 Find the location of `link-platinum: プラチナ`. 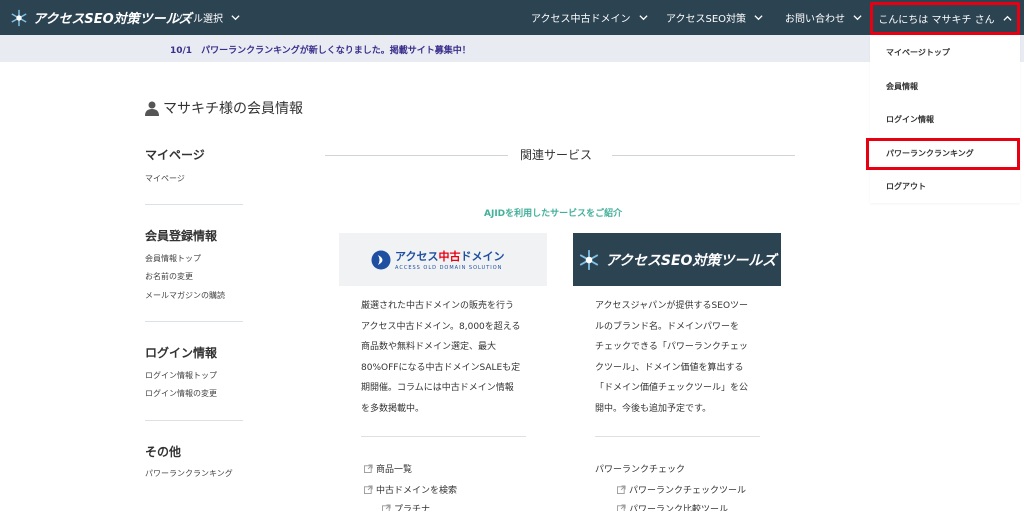

link-platinum: プラチナ is located at coordinates (406, 506).